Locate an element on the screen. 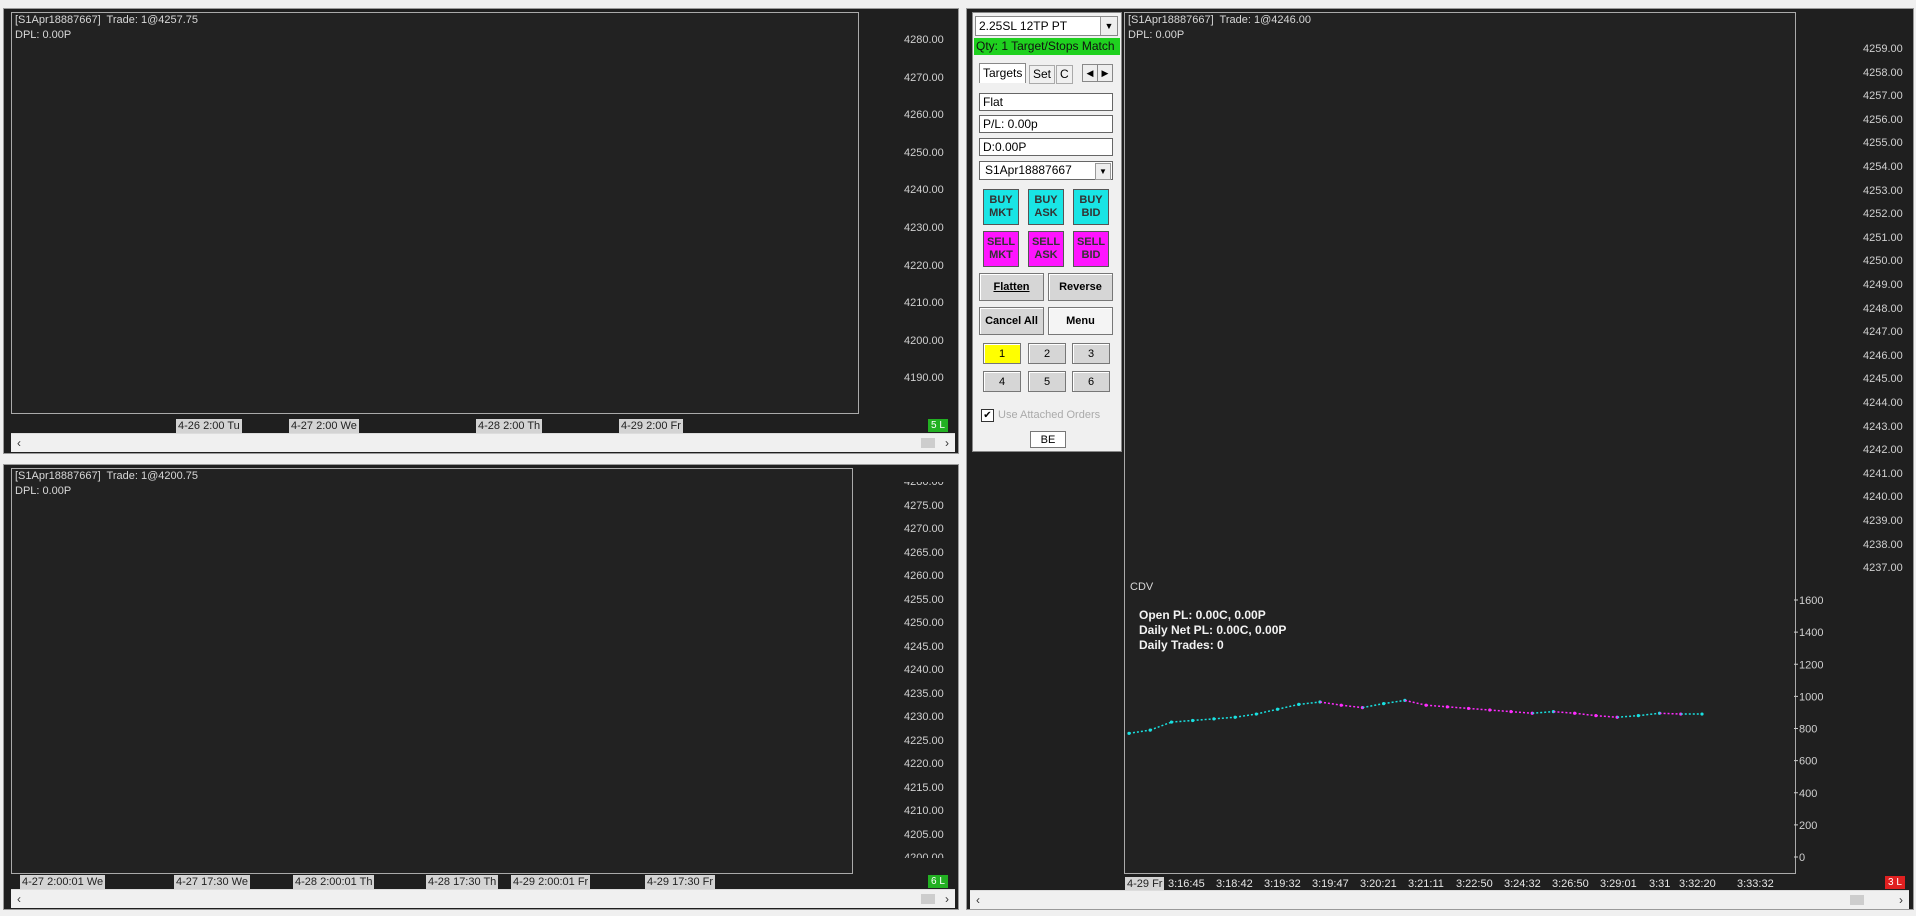 Image resolution: width=1916 pixels, height=916 pixels. price-tick-label: 4275.00 is located at coordinates (924, 505).